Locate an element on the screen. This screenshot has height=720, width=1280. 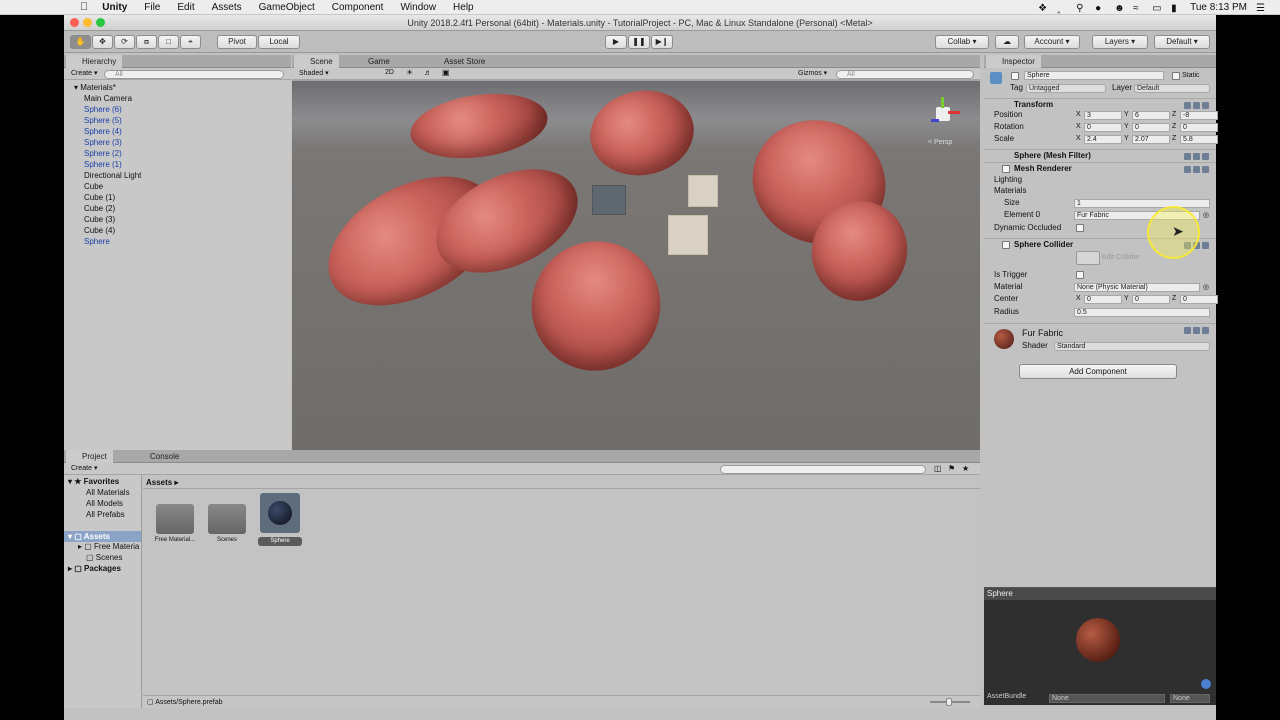
layout-dropdown: Default ▾ is located at coordinates (1182, 42).